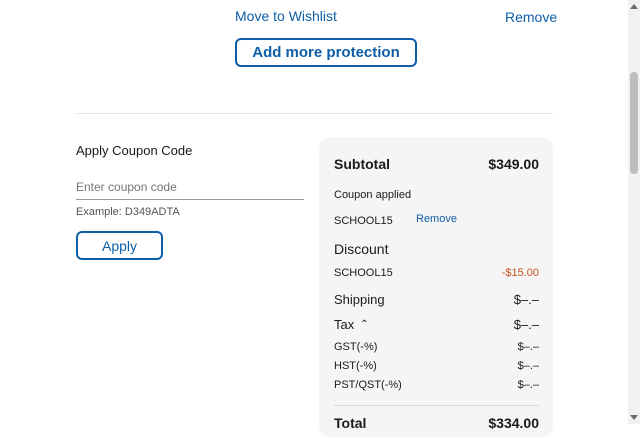 The width and height of the screenshot is (640, 437). Describe the element at coordinates (361, 249) in the screenshot. I see `discount-heading: Discount` at that location.